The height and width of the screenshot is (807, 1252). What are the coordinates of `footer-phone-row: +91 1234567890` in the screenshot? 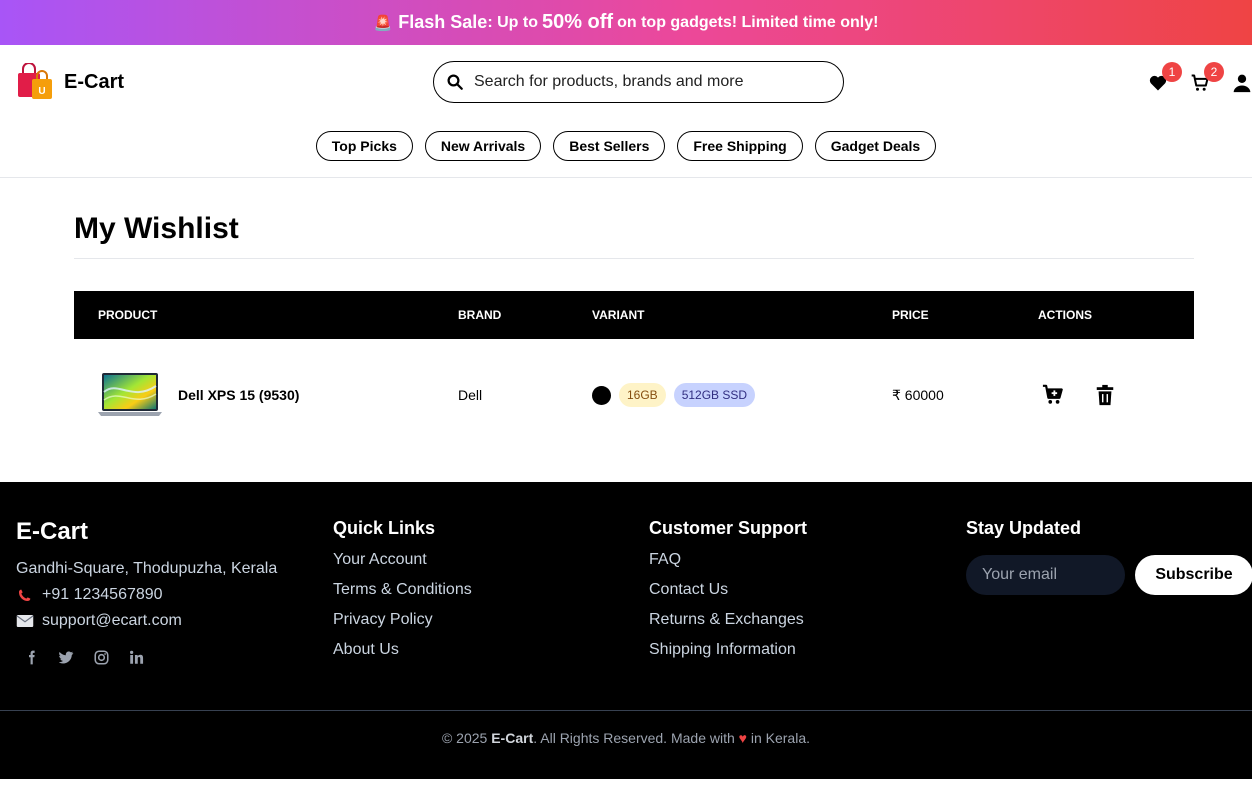 It's located at (146, 595).